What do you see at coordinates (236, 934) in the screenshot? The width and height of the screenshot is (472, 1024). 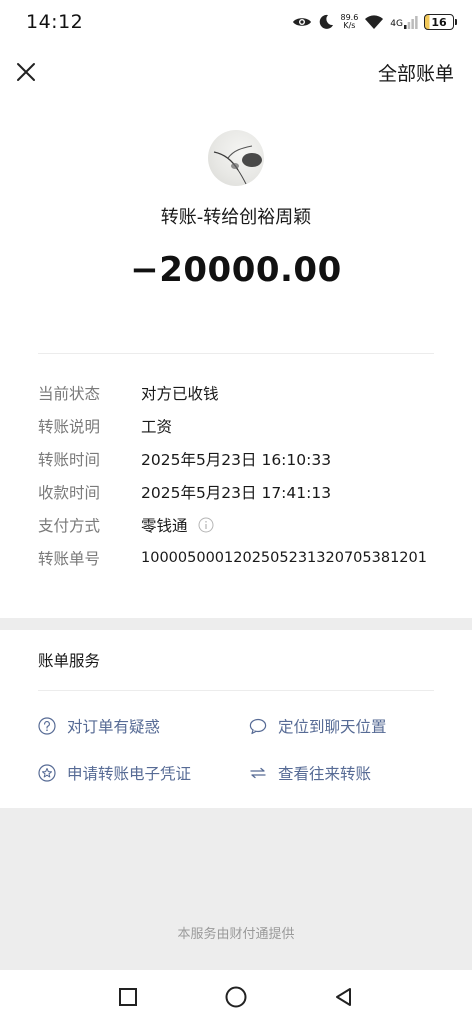 I see `footer-provider-text: 本服务由财付通提供` at bounding box center [236, 934].